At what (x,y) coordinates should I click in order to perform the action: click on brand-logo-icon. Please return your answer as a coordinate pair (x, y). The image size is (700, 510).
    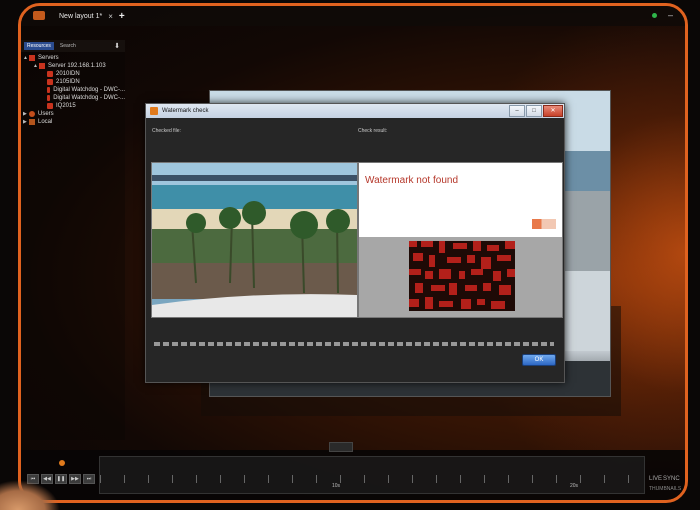
    Looking at the image, I should click on (544, 224).